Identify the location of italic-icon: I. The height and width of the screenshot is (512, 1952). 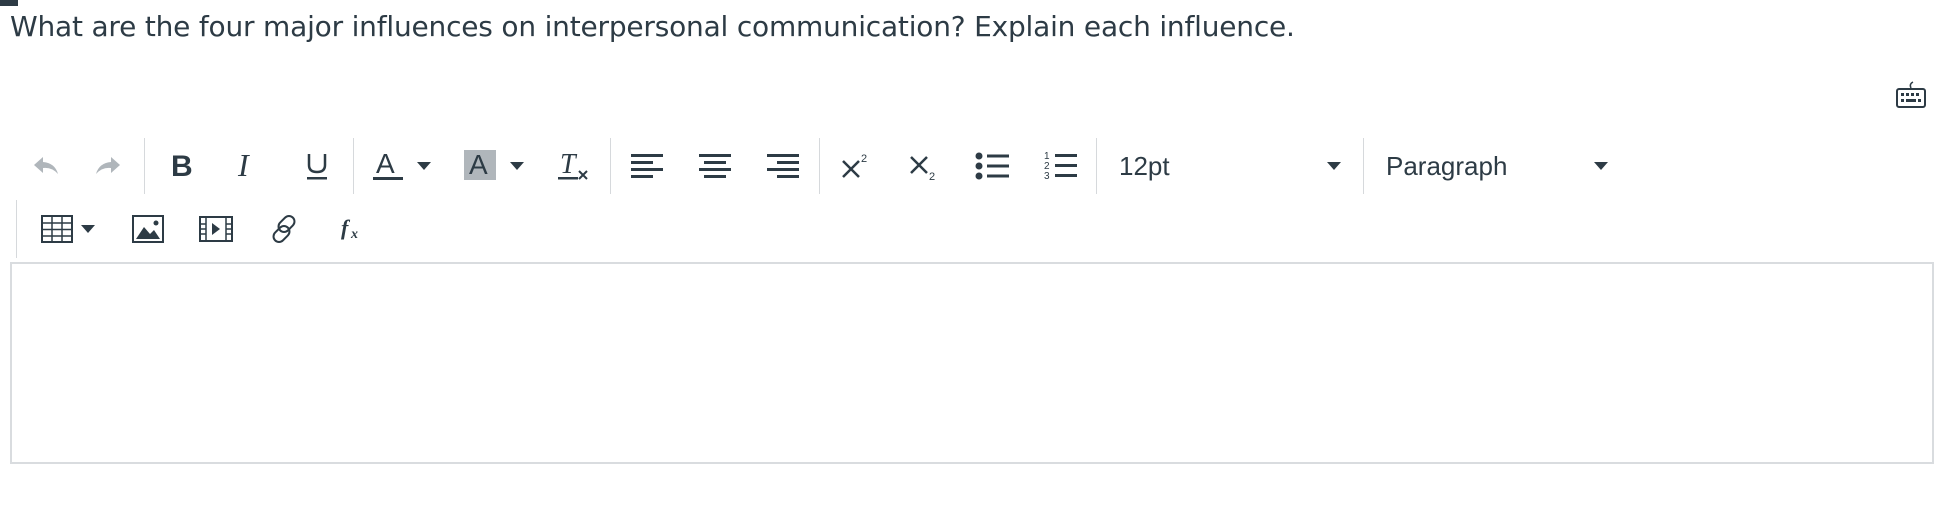
(249, 166).